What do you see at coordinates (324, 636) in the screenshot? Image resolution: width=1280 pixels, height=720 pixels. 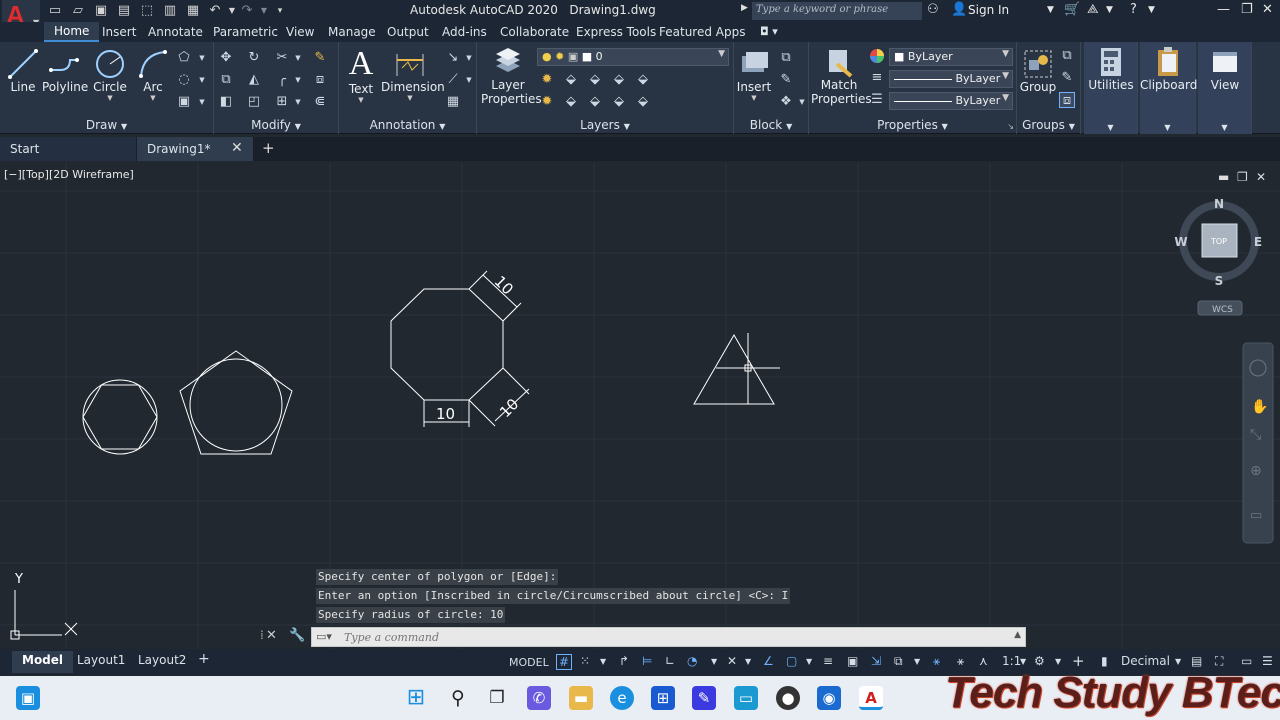 I see `command-prompt-icon: ▭▾` at bounding box center [324, 636].